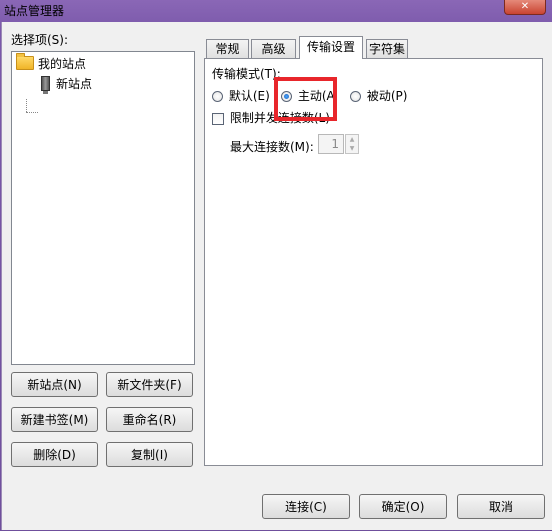 This screenshot has width=552, height=531. Describe the element at coordinates (218, 118) in the screenshot. I see `limit-connections-checkbox` at that location.